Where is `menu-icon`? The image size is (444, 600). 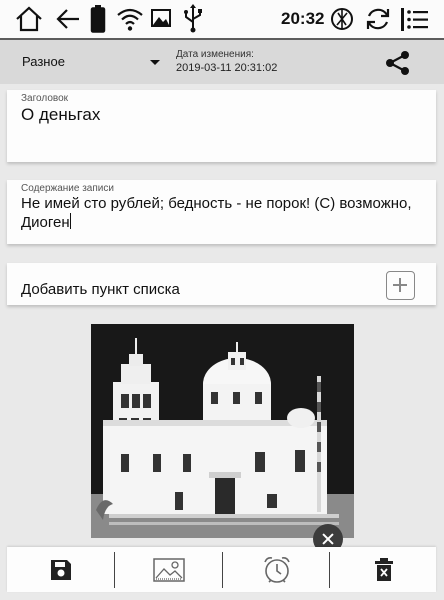 menu-icon is located at coordinates (415, 19).